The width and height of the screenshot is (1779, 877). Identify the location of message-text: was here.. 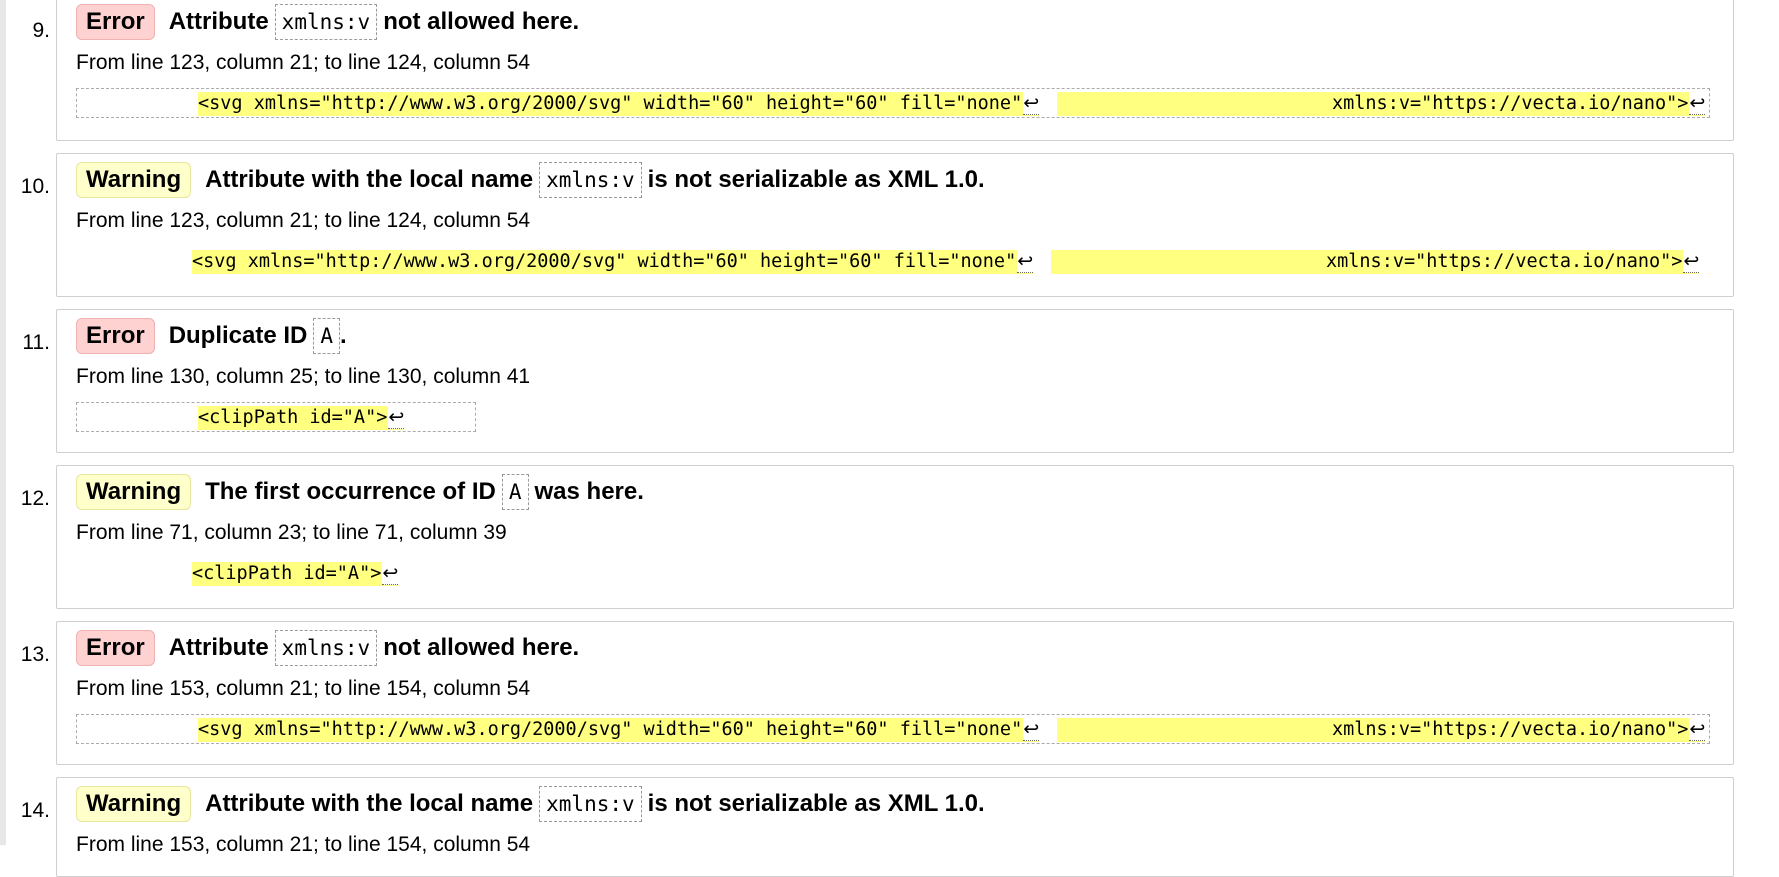
(589, 491).